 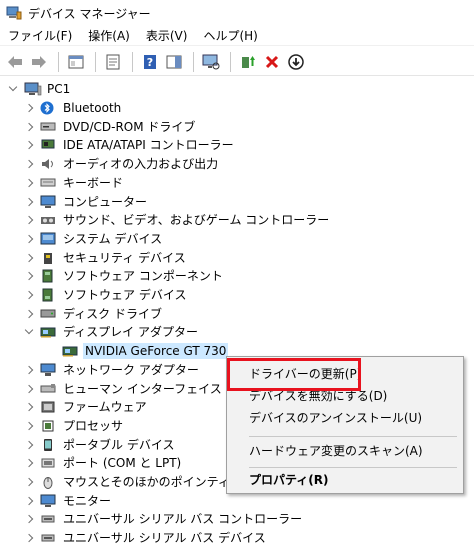 What do you see at coordinates (105, 201) in the screenshot?
I see `tree-item-label: コンピューター` at bounding box center [105, 201].